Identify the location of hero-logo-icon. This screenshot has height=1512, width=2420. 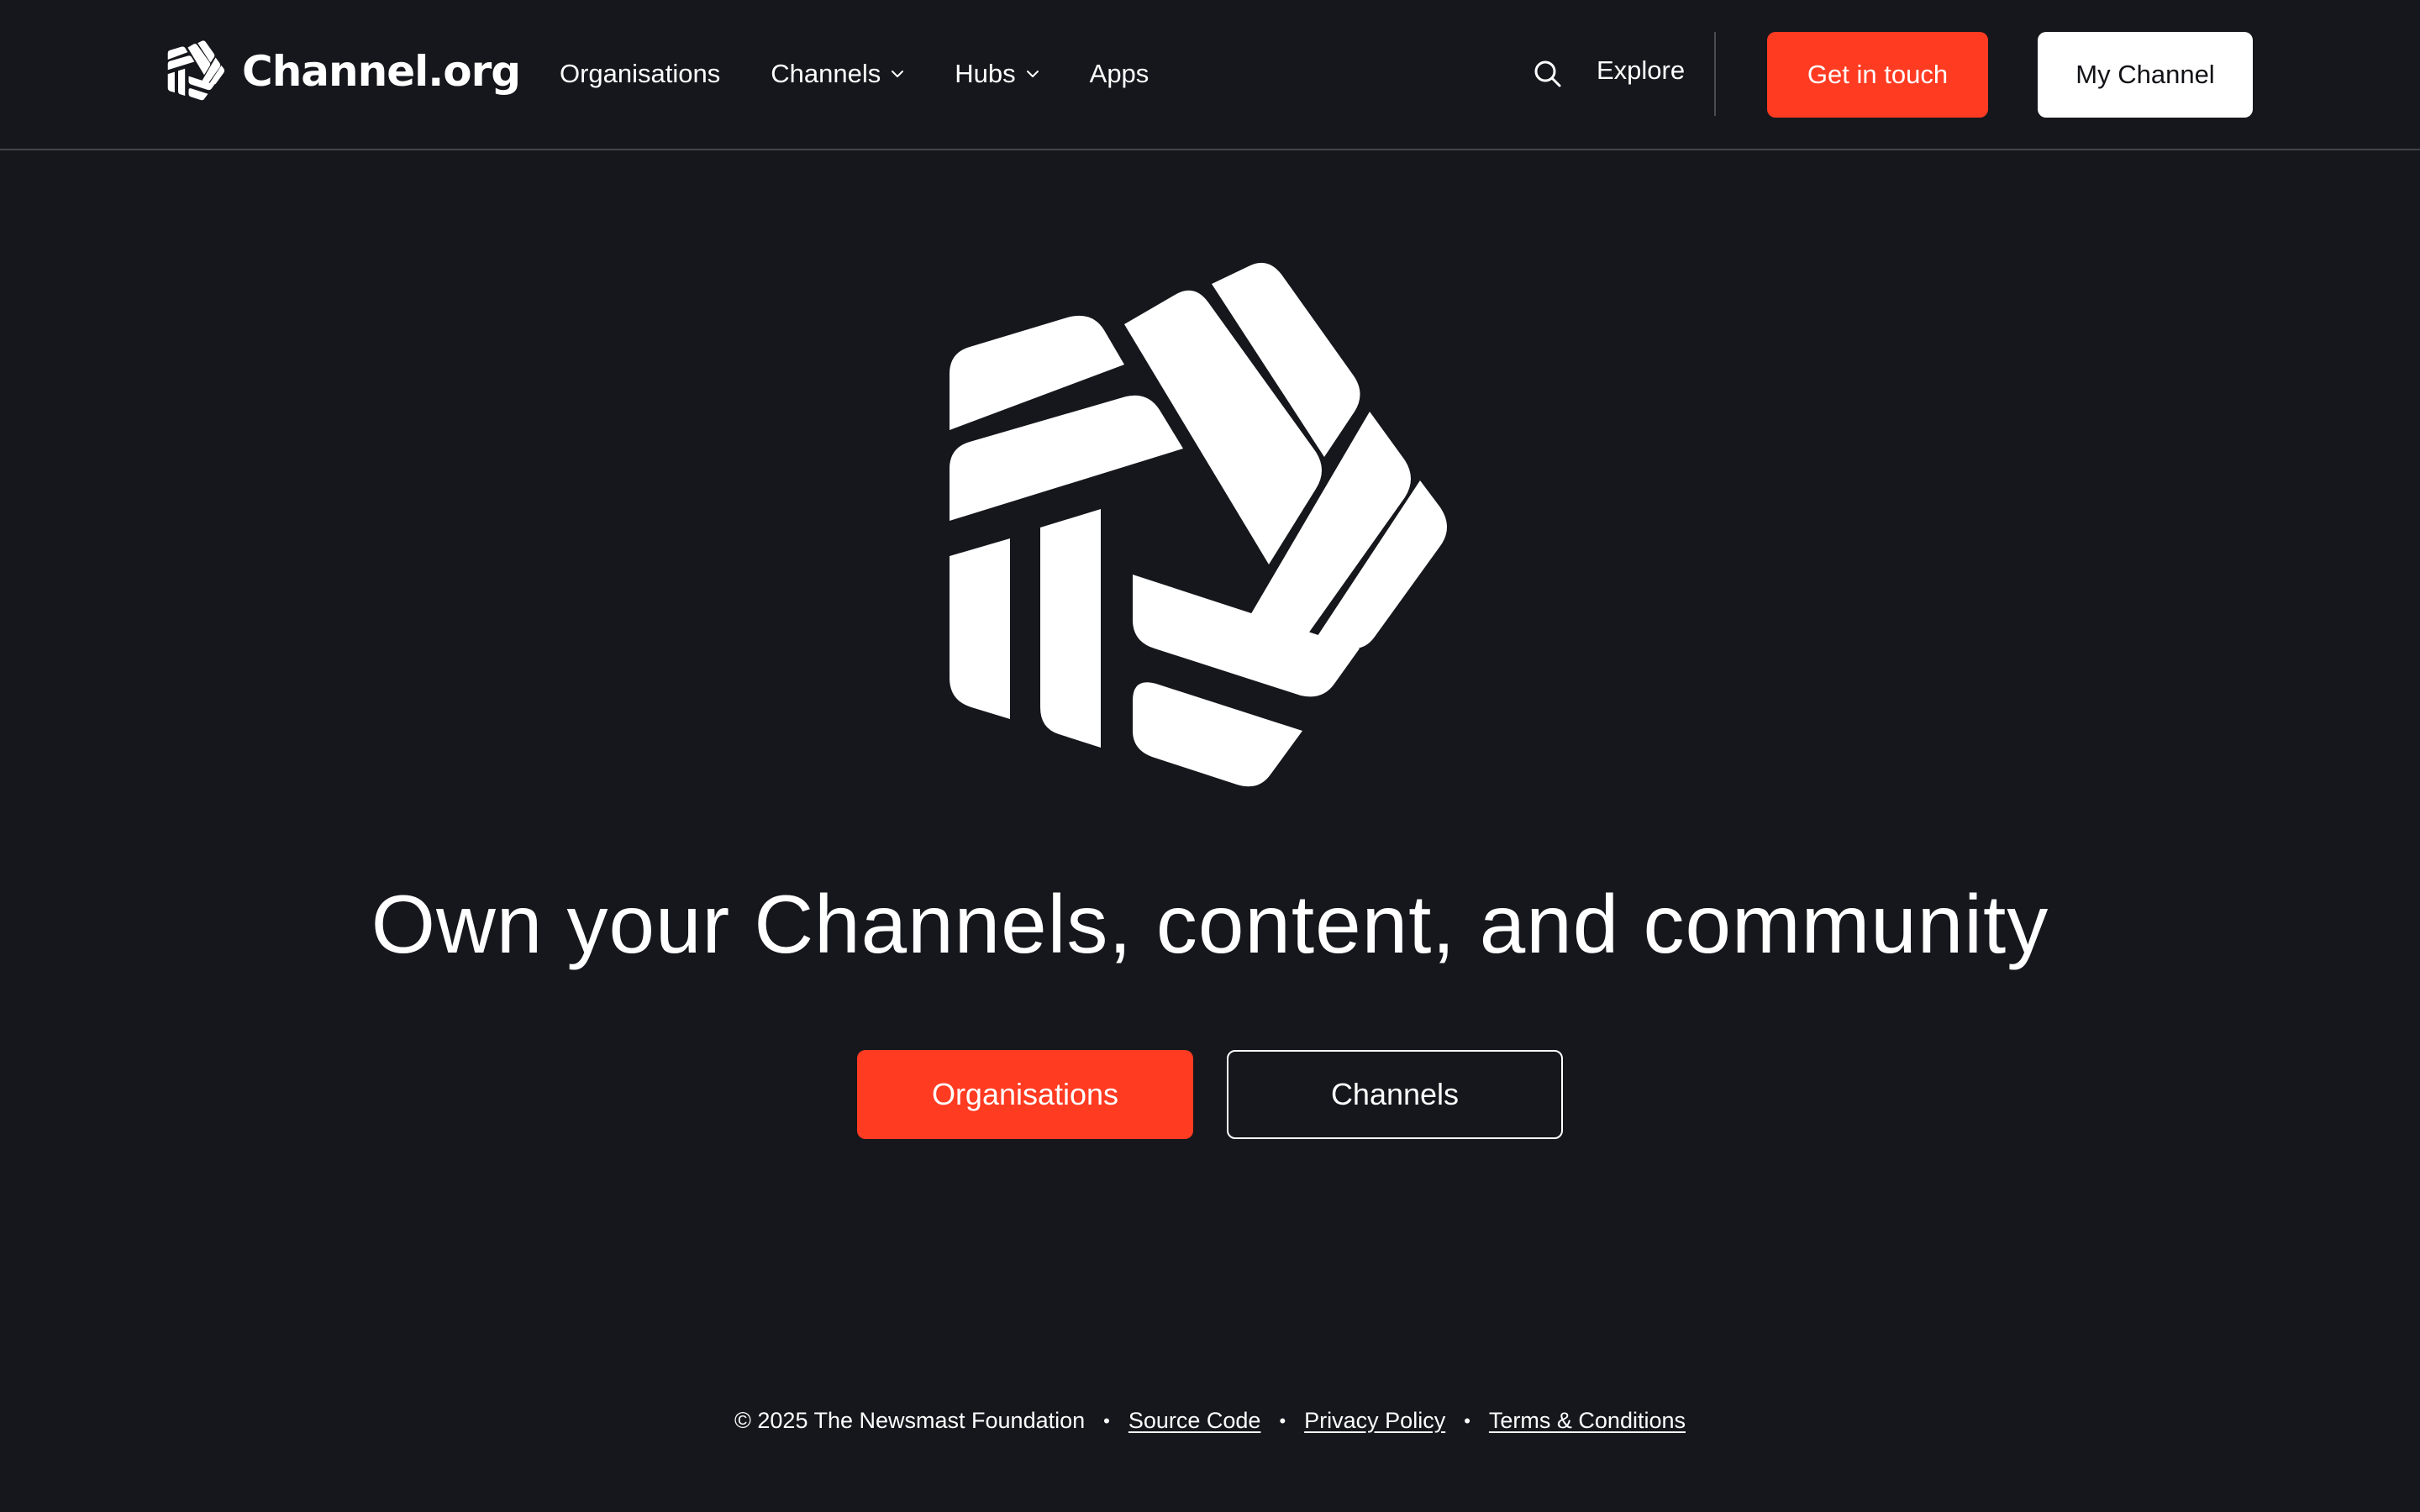
(1198, 524).